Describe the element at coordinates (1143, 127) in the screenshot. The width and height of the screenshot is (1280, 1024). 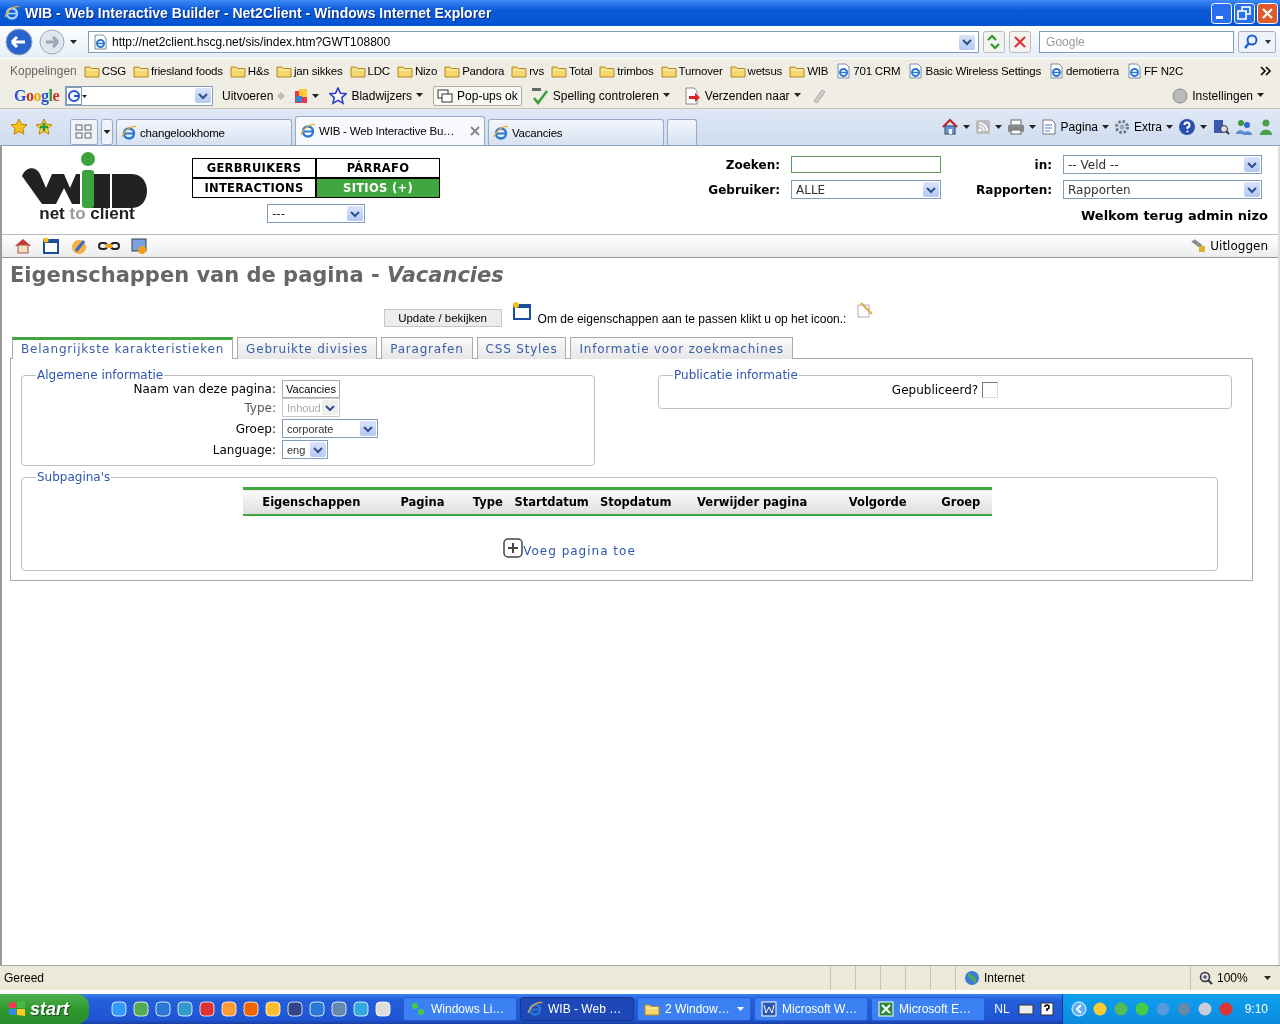
I see `tools-menu-button: Extra` at that location.